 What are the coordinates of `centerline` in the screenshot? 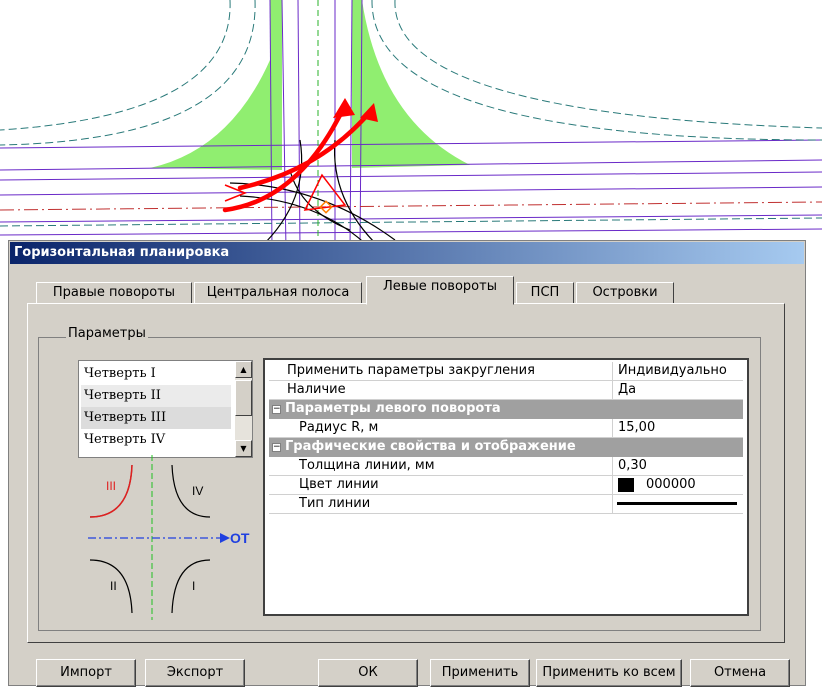 It's located at (411, 206).